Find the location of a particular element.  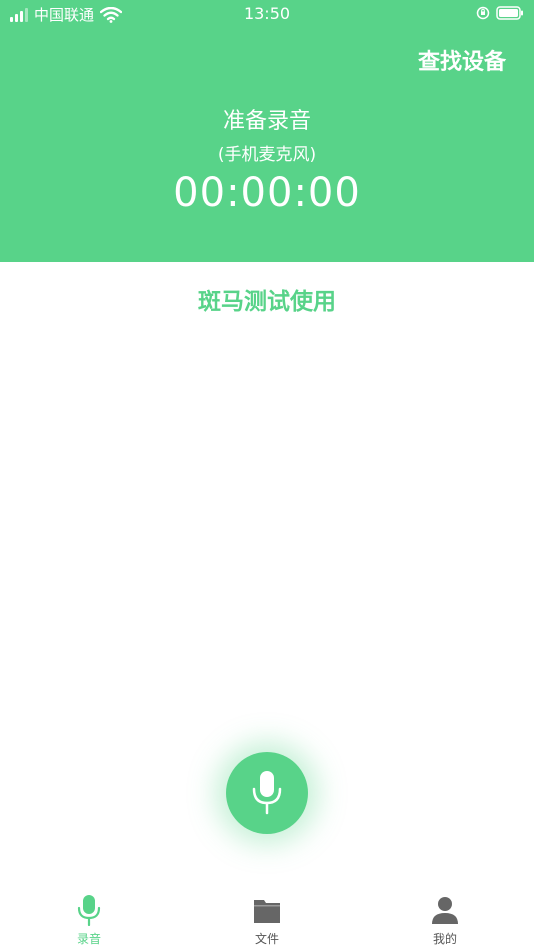

tab-bar: 录音 文件 我的 is located at coordinates (267, 919).